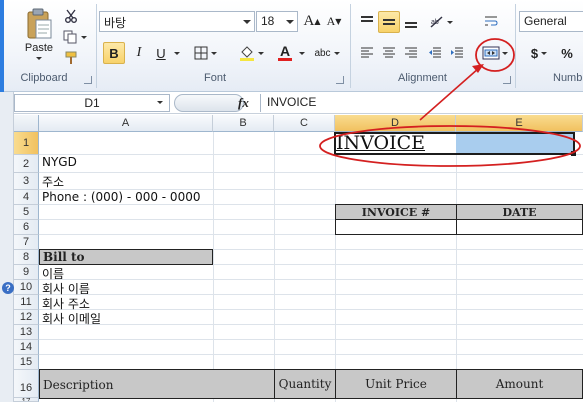 The image size is (583, 406). What do you see at coordinates (71, 16) in the screenshot?
I see `cut-button` at bounding box center [71, 16].